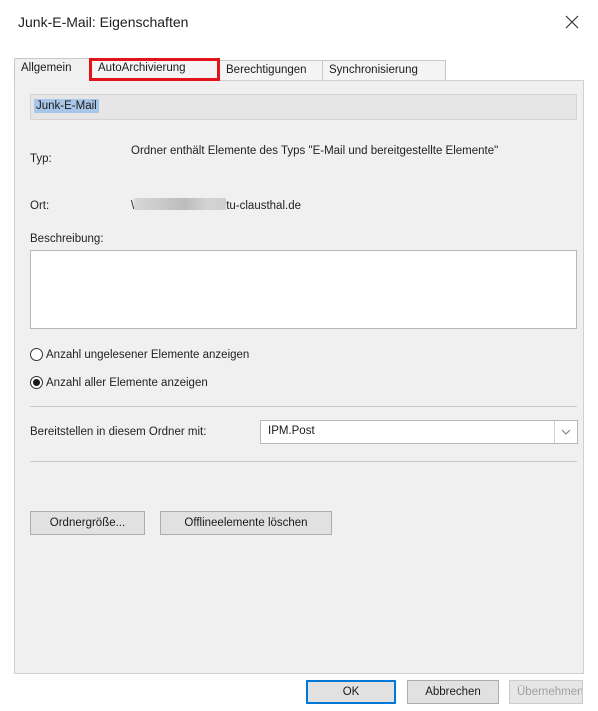 This screenshot has height=711, width=598. Describe the element at coordinates (384, 70) in the screenshot. I see `tab-synchronisierung: Synchronisierung` at that location.